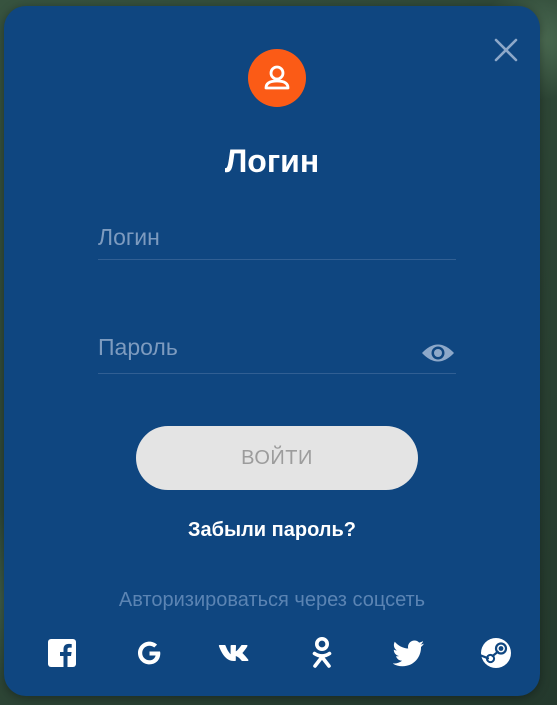 The height and width of the screenshot is (705, 557). Describe the element at coordinates (272, 530) in the screenshot. I see `forgot-password-link: Забыли пароль?` at that location.